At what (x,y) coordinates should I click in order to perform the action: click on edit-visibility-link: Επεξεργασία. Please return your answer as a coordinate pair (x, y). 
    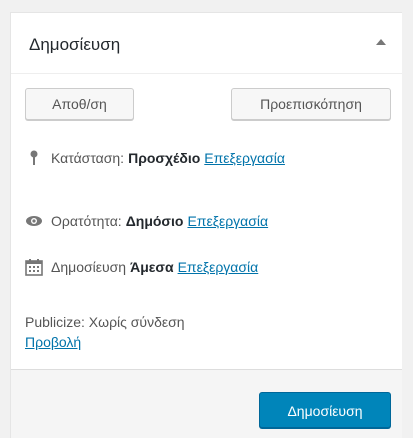
    Looking at the image, I should click on (227, 221).